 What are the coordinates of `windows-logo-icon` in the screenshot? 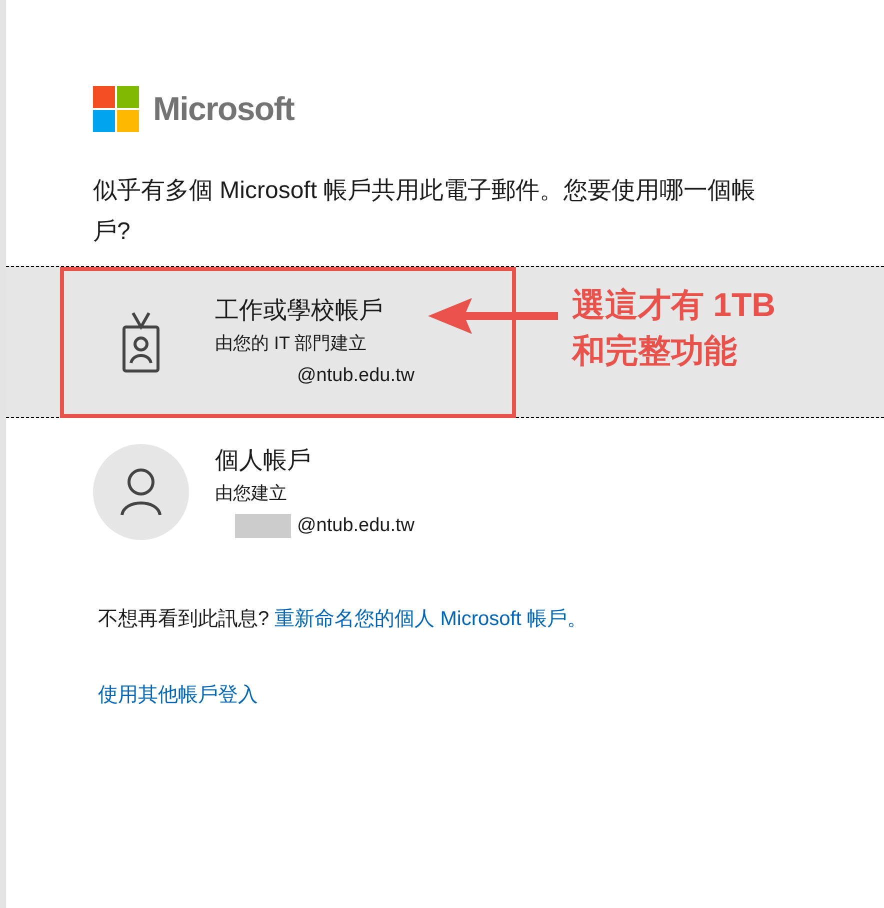 It's located at (116, 109).